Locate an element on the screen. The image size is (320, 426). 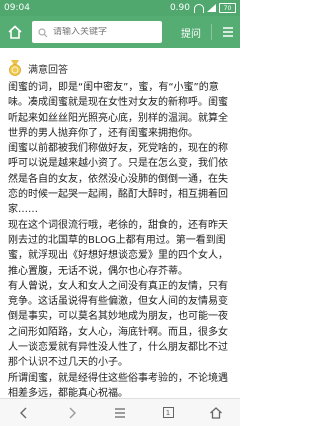
tabs-count: 1 is located at coordinates (168, 412).